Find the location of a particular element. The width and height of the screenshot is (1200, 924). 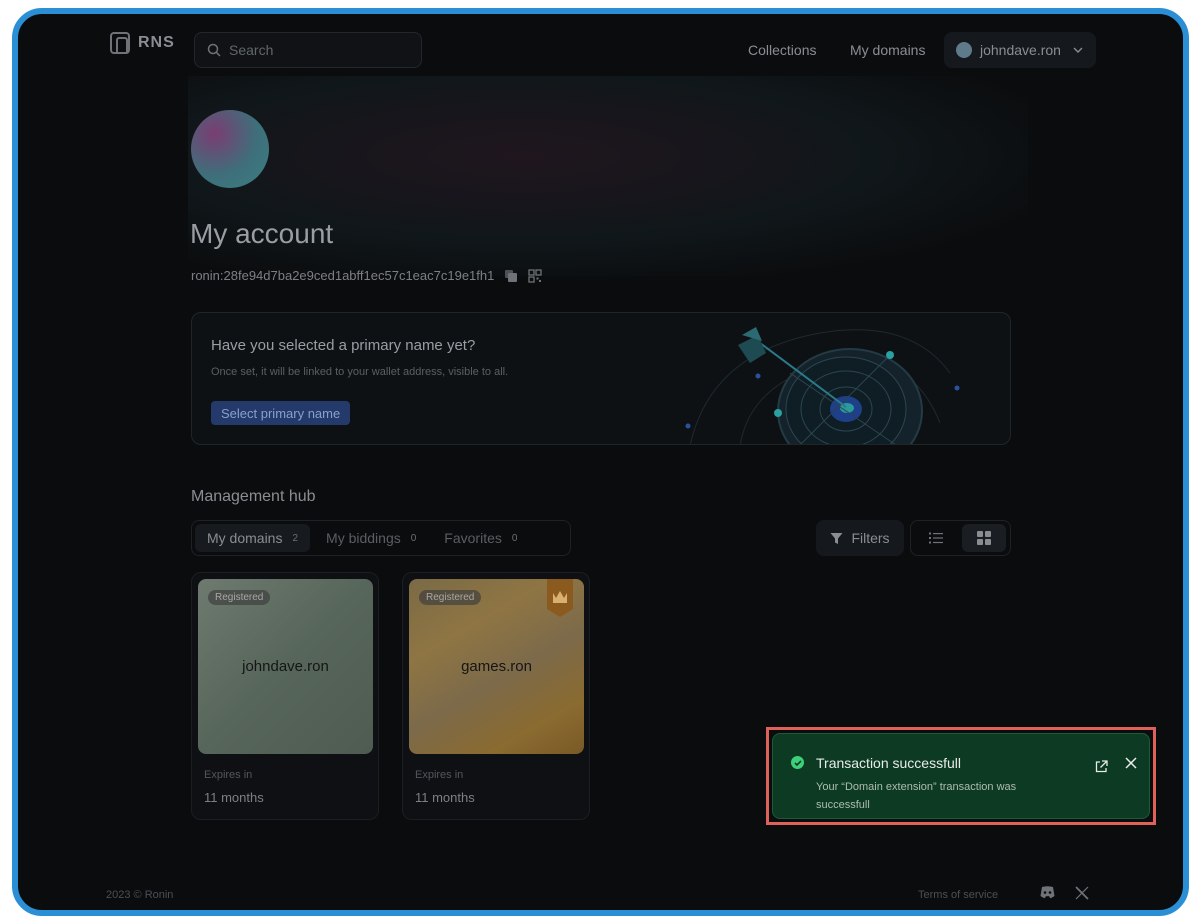

terms-of-service-link: Terms of service is located at coordinates (958, 895).